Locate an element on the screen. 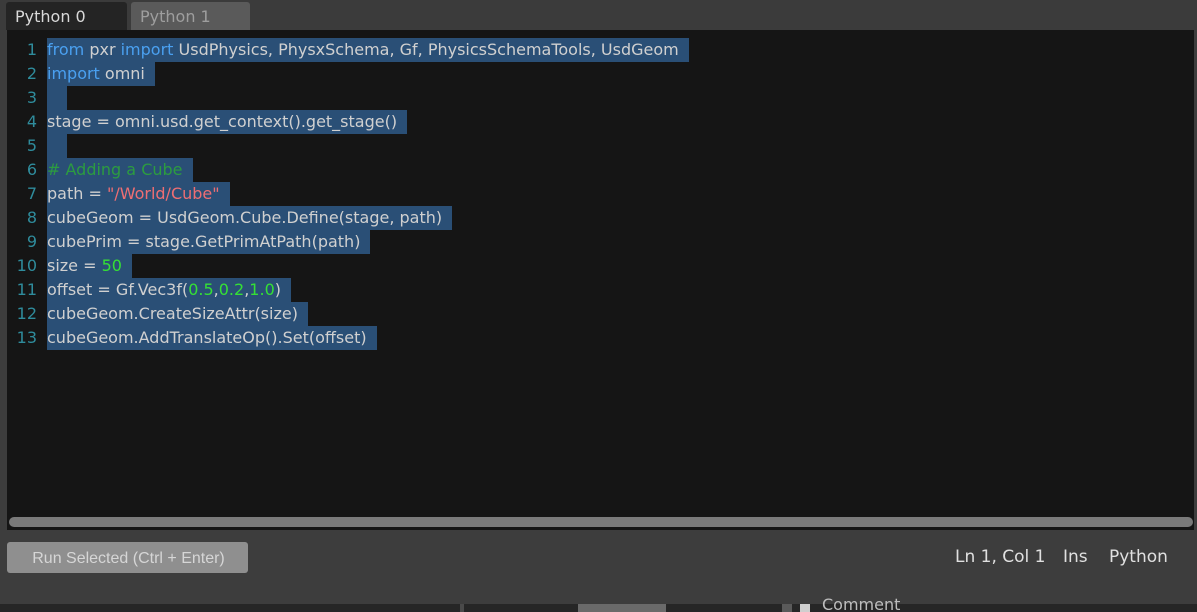 Image resolution: width=1197 pixels, height=612 pixels. code-text: size = 50 is located at coordinates (89, 266).